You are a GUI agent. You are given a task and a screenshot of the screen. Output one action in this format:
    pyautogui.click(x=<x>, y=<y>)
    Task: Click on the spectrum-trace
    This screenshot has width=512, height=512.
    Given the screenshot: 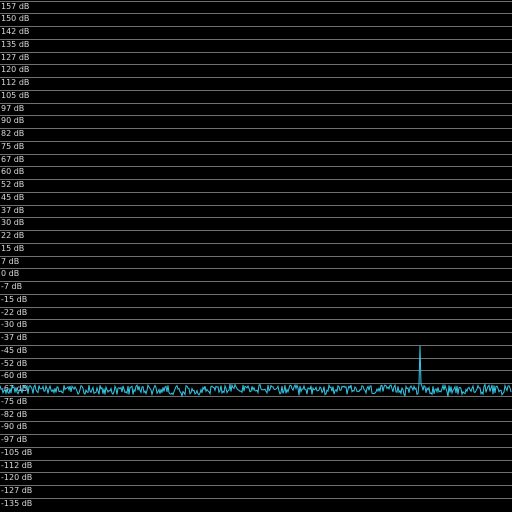 What is the action you would take?
    pyautogui.click(x=256, y=371)
    